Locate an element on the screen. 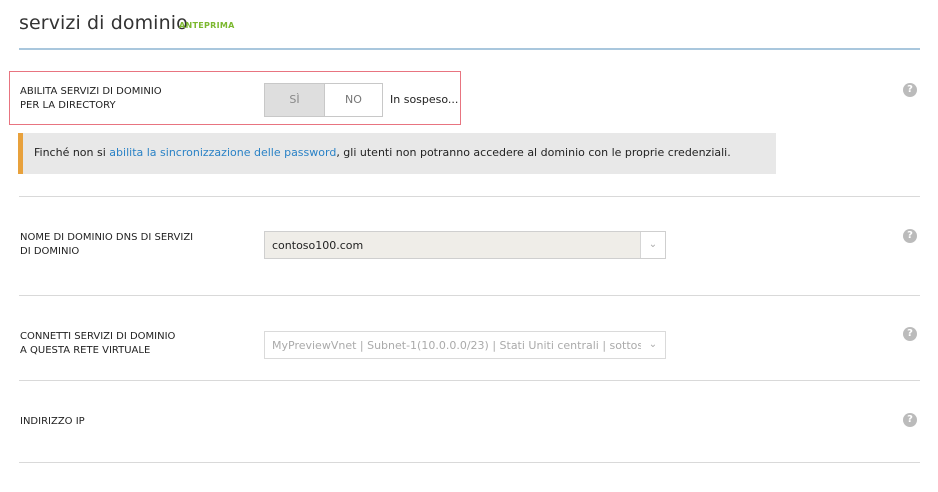  dns-domain-value: contoso100.com is located at coordinates (318, 245).